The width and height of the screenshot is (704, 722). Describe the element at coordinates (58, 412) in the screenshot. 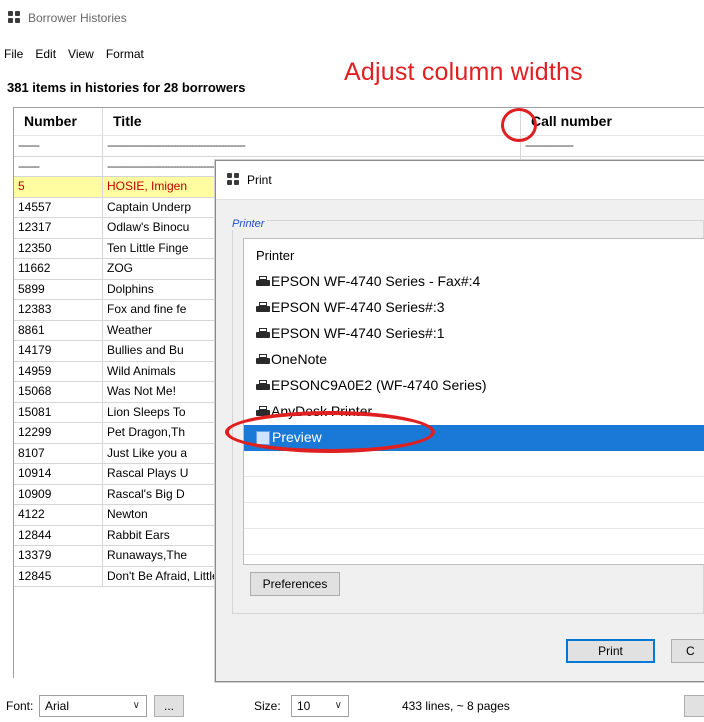

I see `cell-number: 15081` at that location.